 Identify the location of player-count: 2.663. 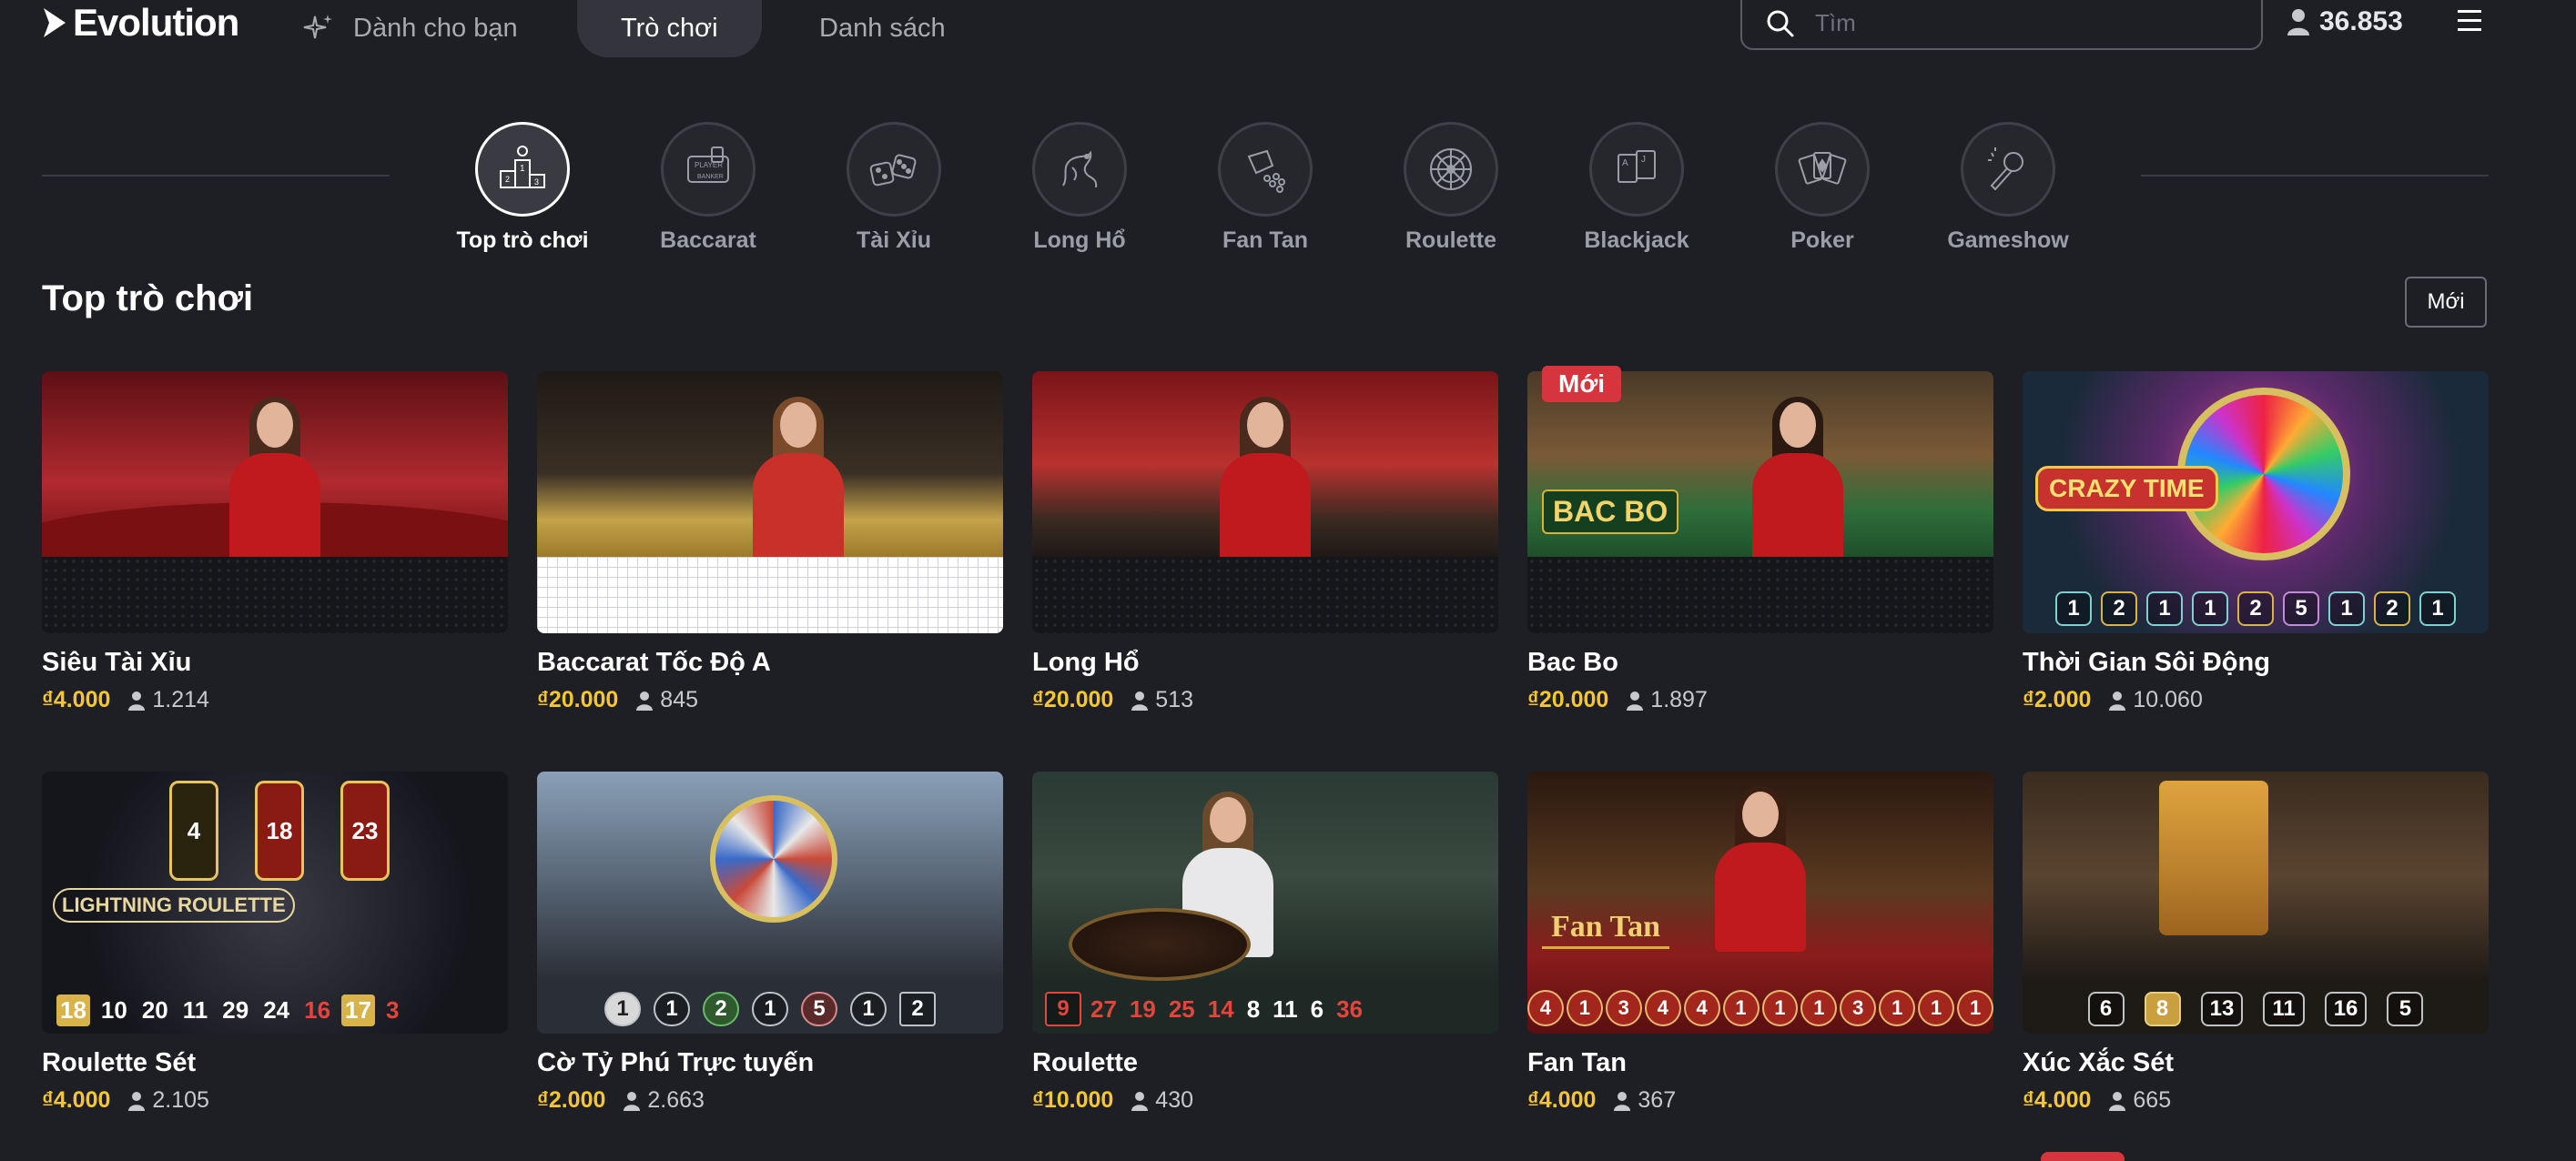
(676, 1100).